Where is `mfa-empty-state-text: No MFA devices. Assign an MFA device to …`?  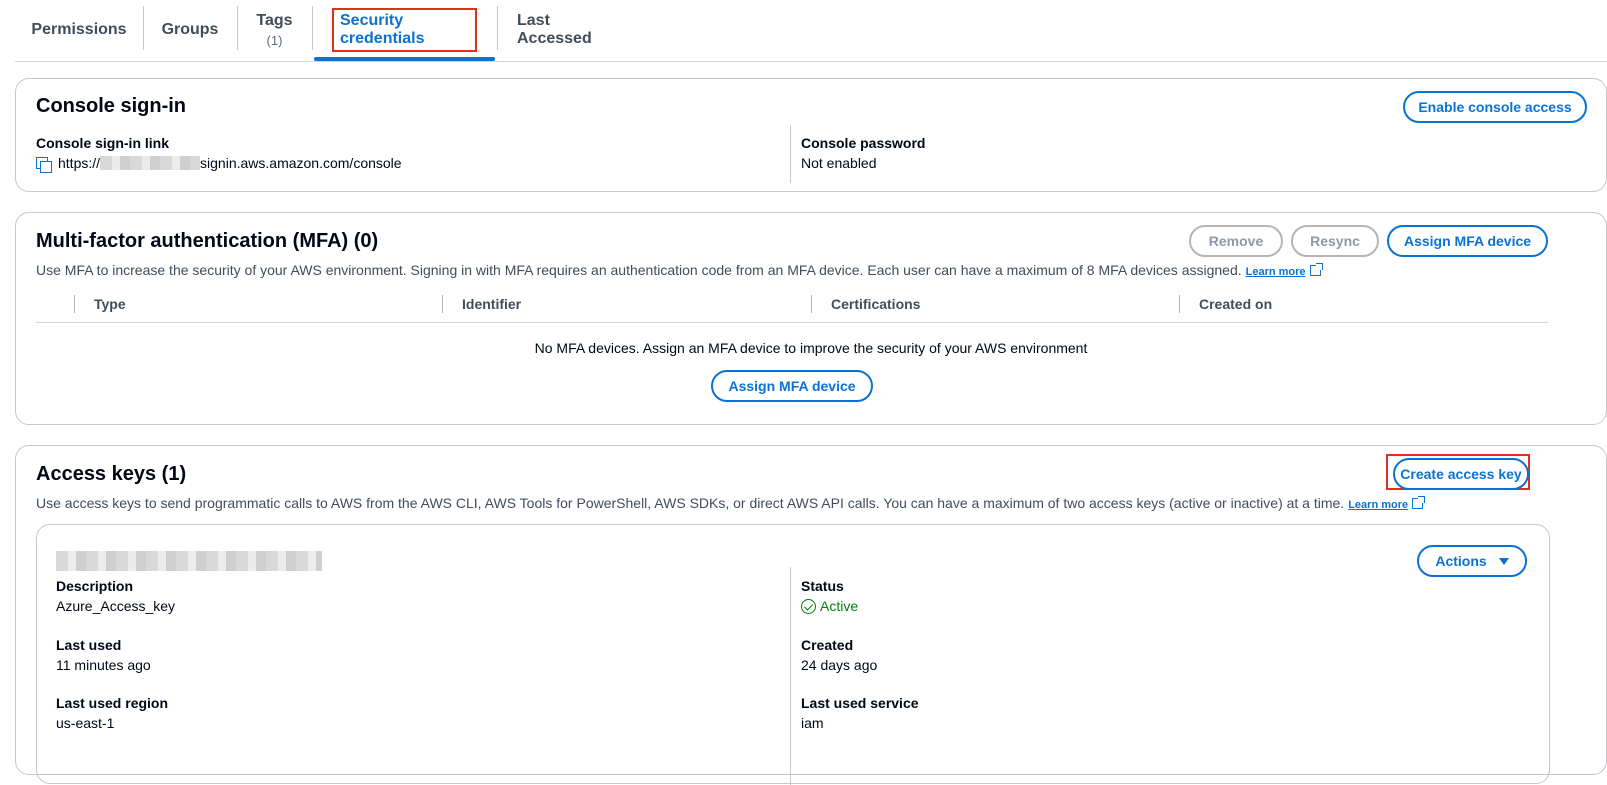 mfa-empty-state-text: No MFA devices. Assign an MFA device to … is located at coordinates (811, 348).